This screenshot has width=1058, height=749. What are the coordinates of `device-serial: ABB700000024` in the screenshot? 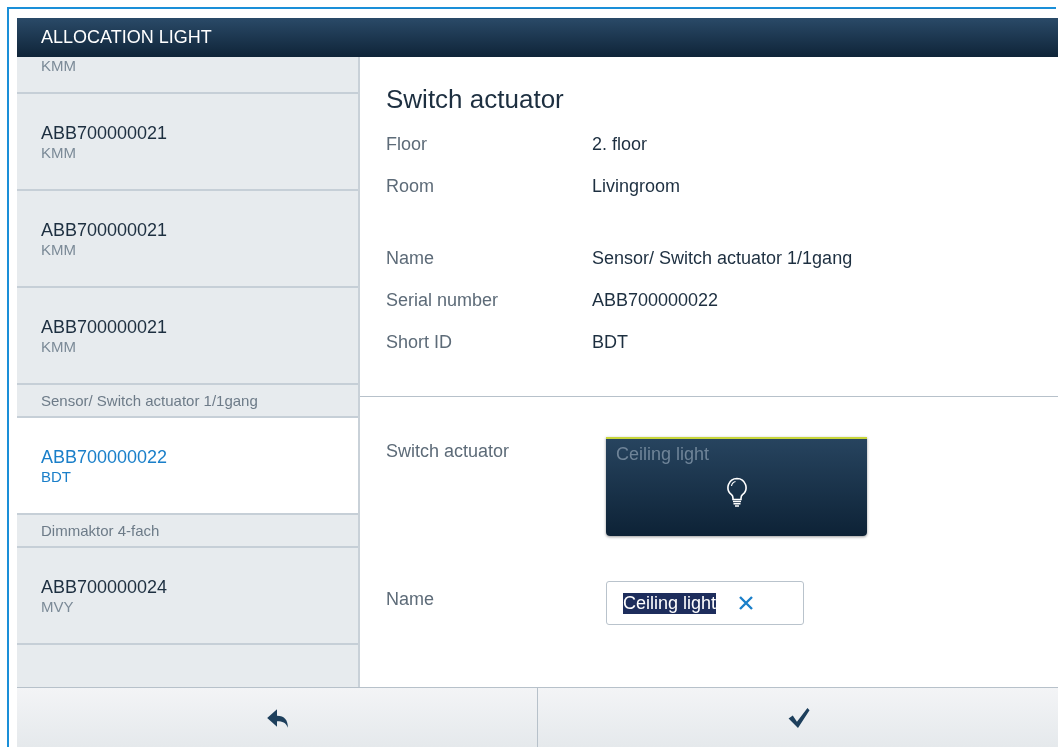 It's located at (105, 587).